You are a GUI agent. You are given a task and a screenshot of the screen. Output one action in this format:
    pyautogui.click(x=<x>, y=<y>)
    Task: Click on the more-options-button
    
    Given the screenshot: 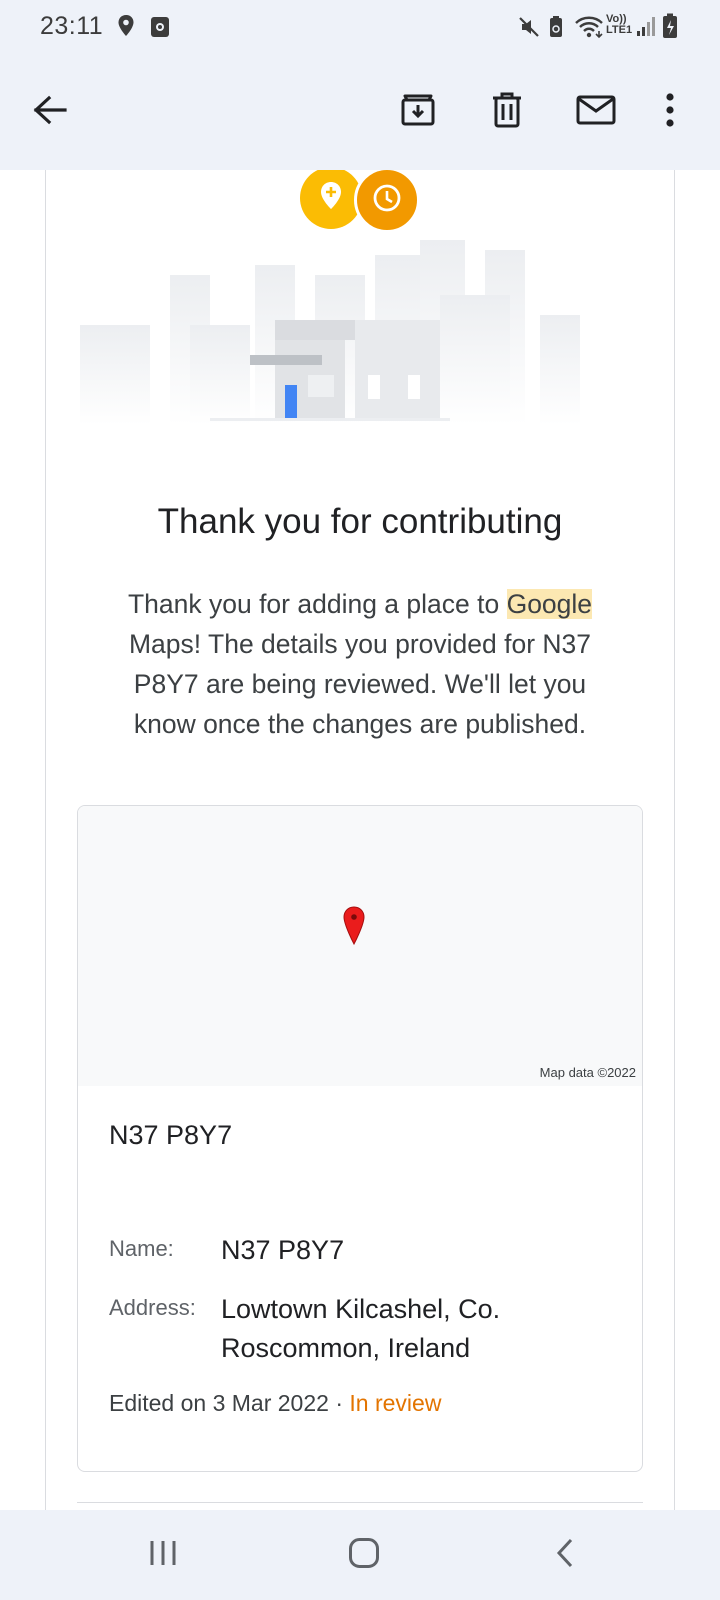 What is the action you would take?
    pyautogui.click(x=670, y=112)
    